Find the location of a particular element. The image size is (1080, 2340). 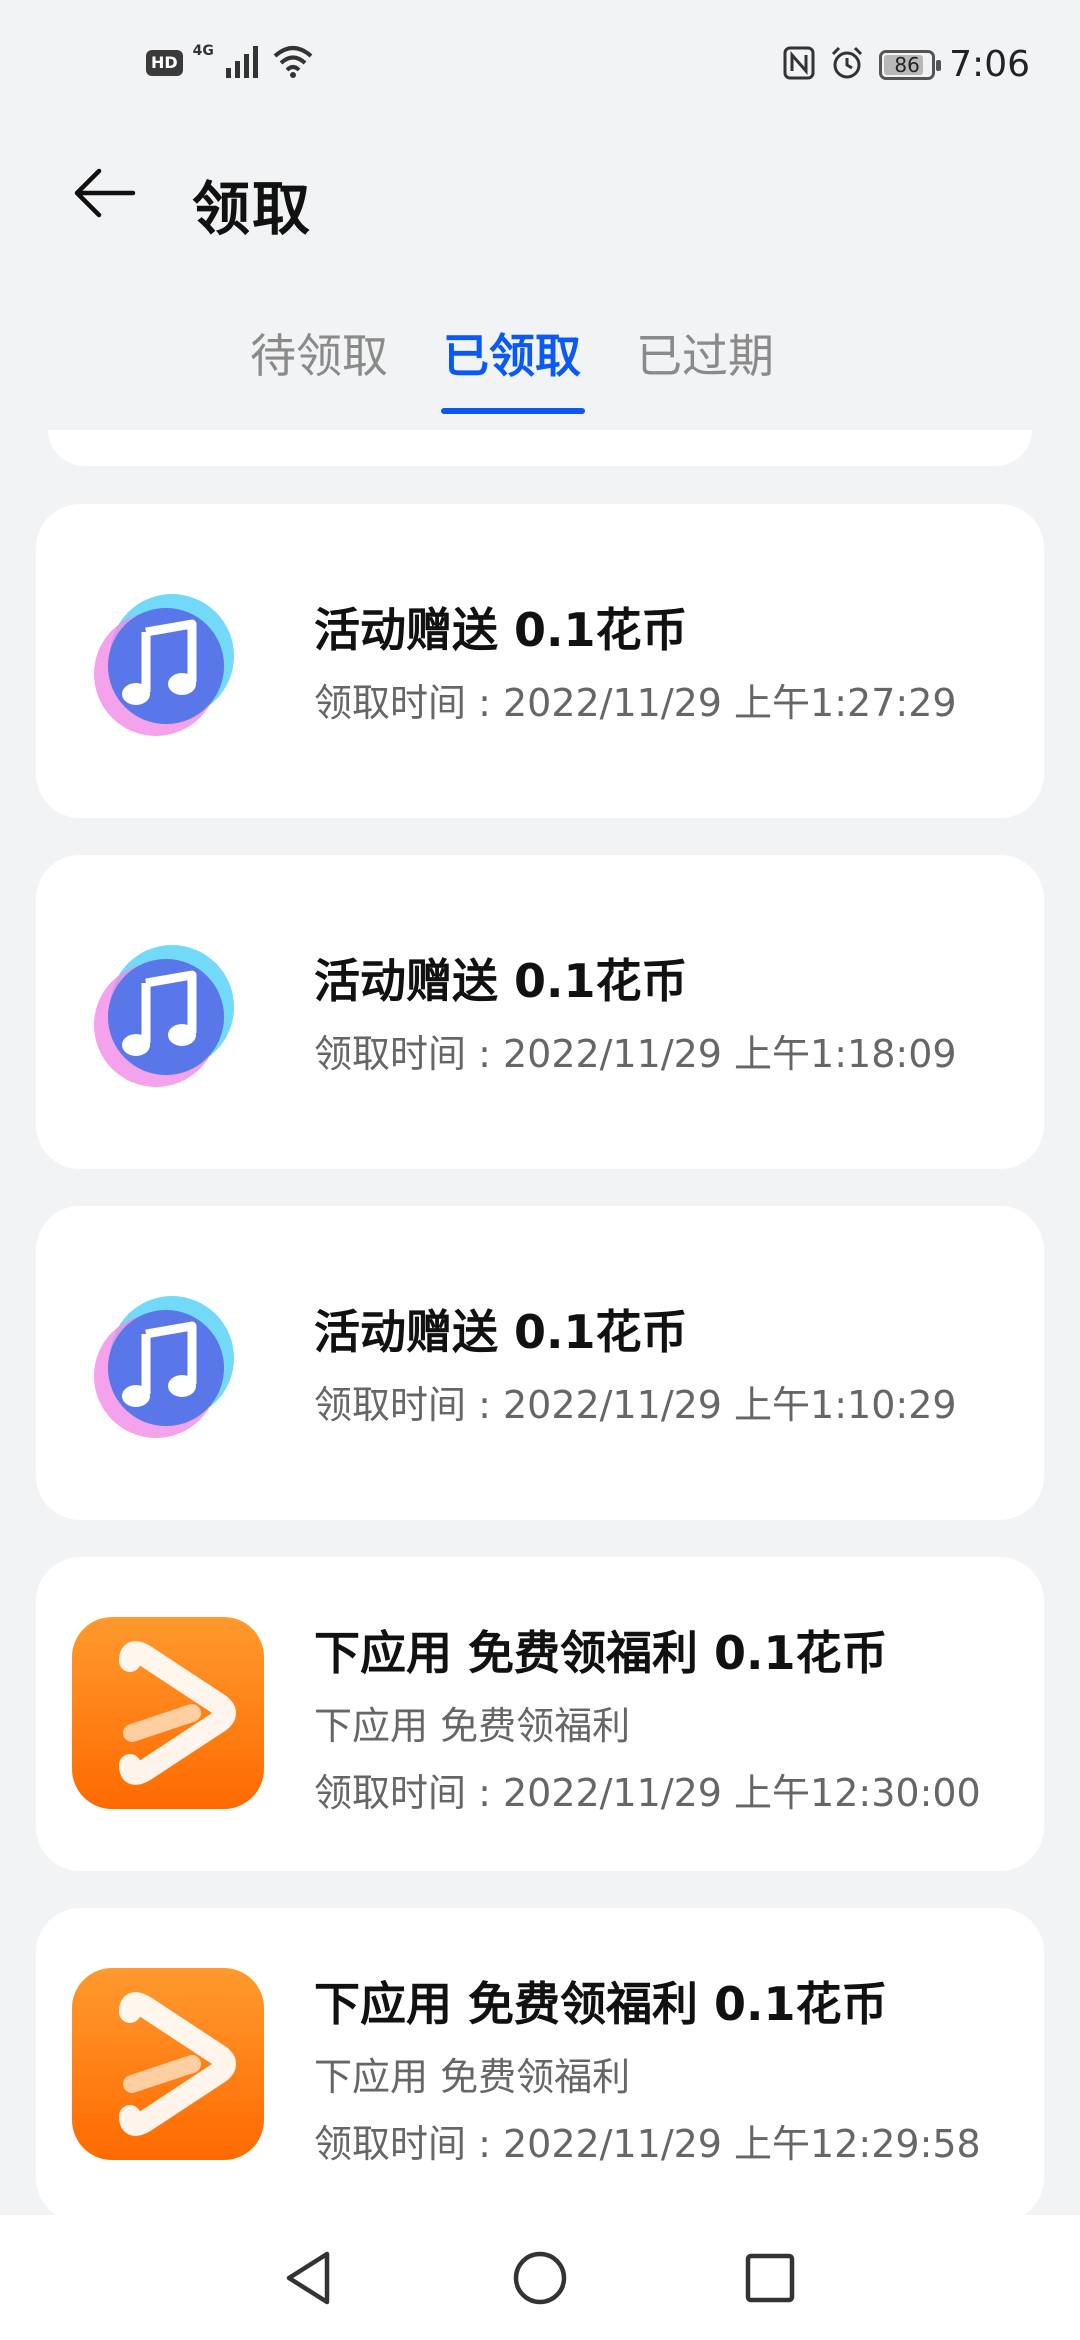

status-right-group: 86 7:06 is located at coordinates (906, 64).